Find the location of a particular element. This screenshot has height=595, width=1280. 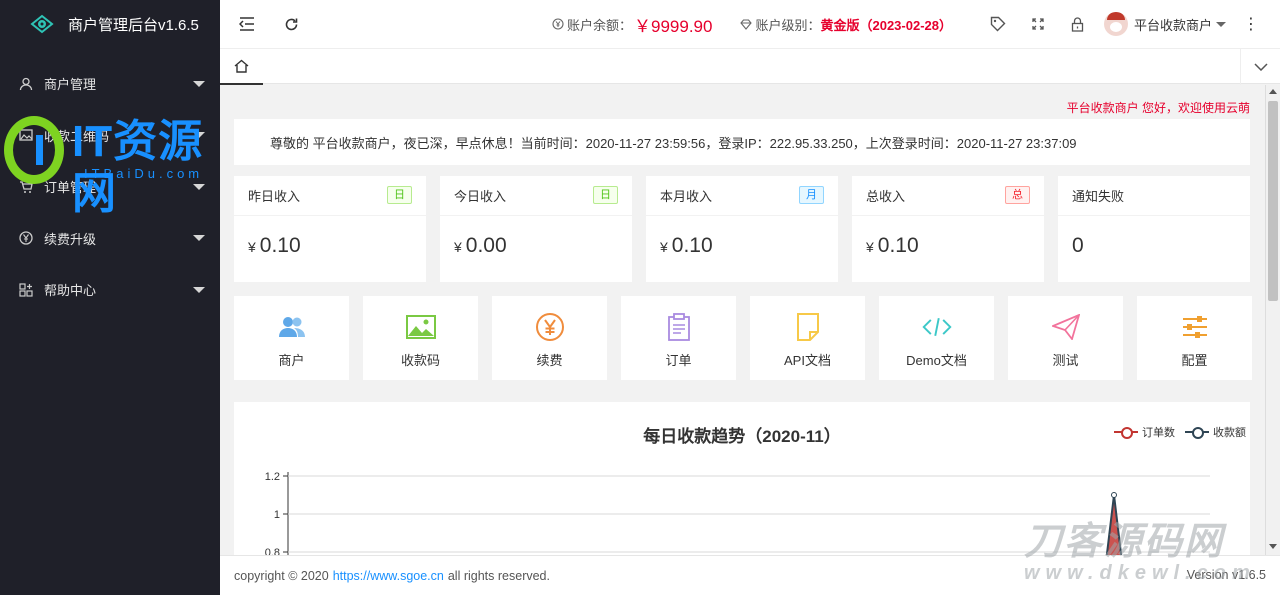

avatar is located at coordinates (1115, 24).